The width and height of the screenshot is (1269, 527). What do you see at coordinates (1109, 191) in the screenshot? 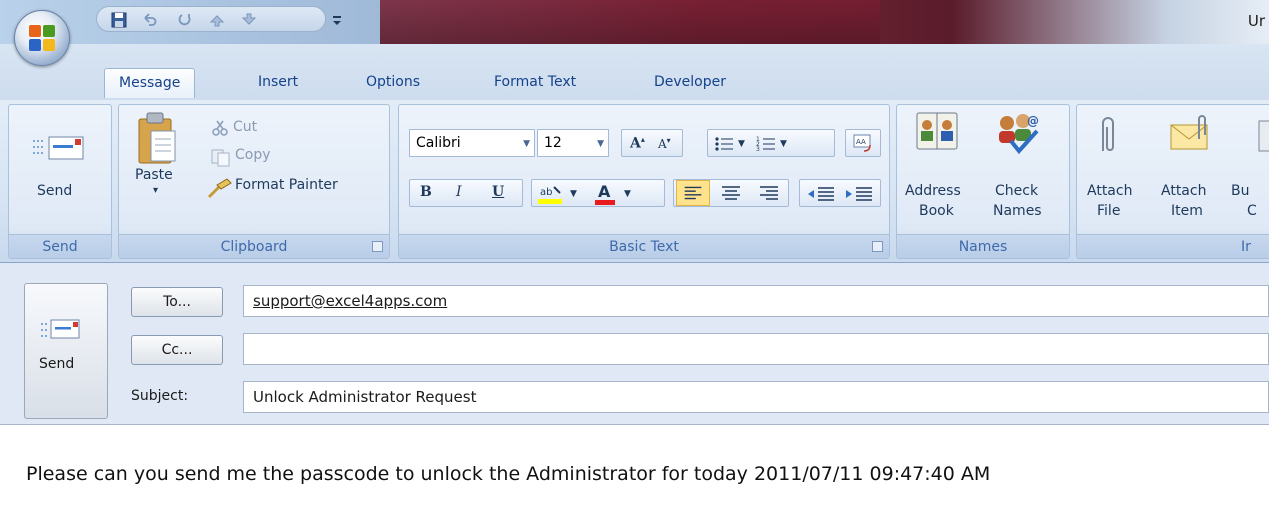
I see `attach-file-line1: Attach` at bounding box center [1109, 191].